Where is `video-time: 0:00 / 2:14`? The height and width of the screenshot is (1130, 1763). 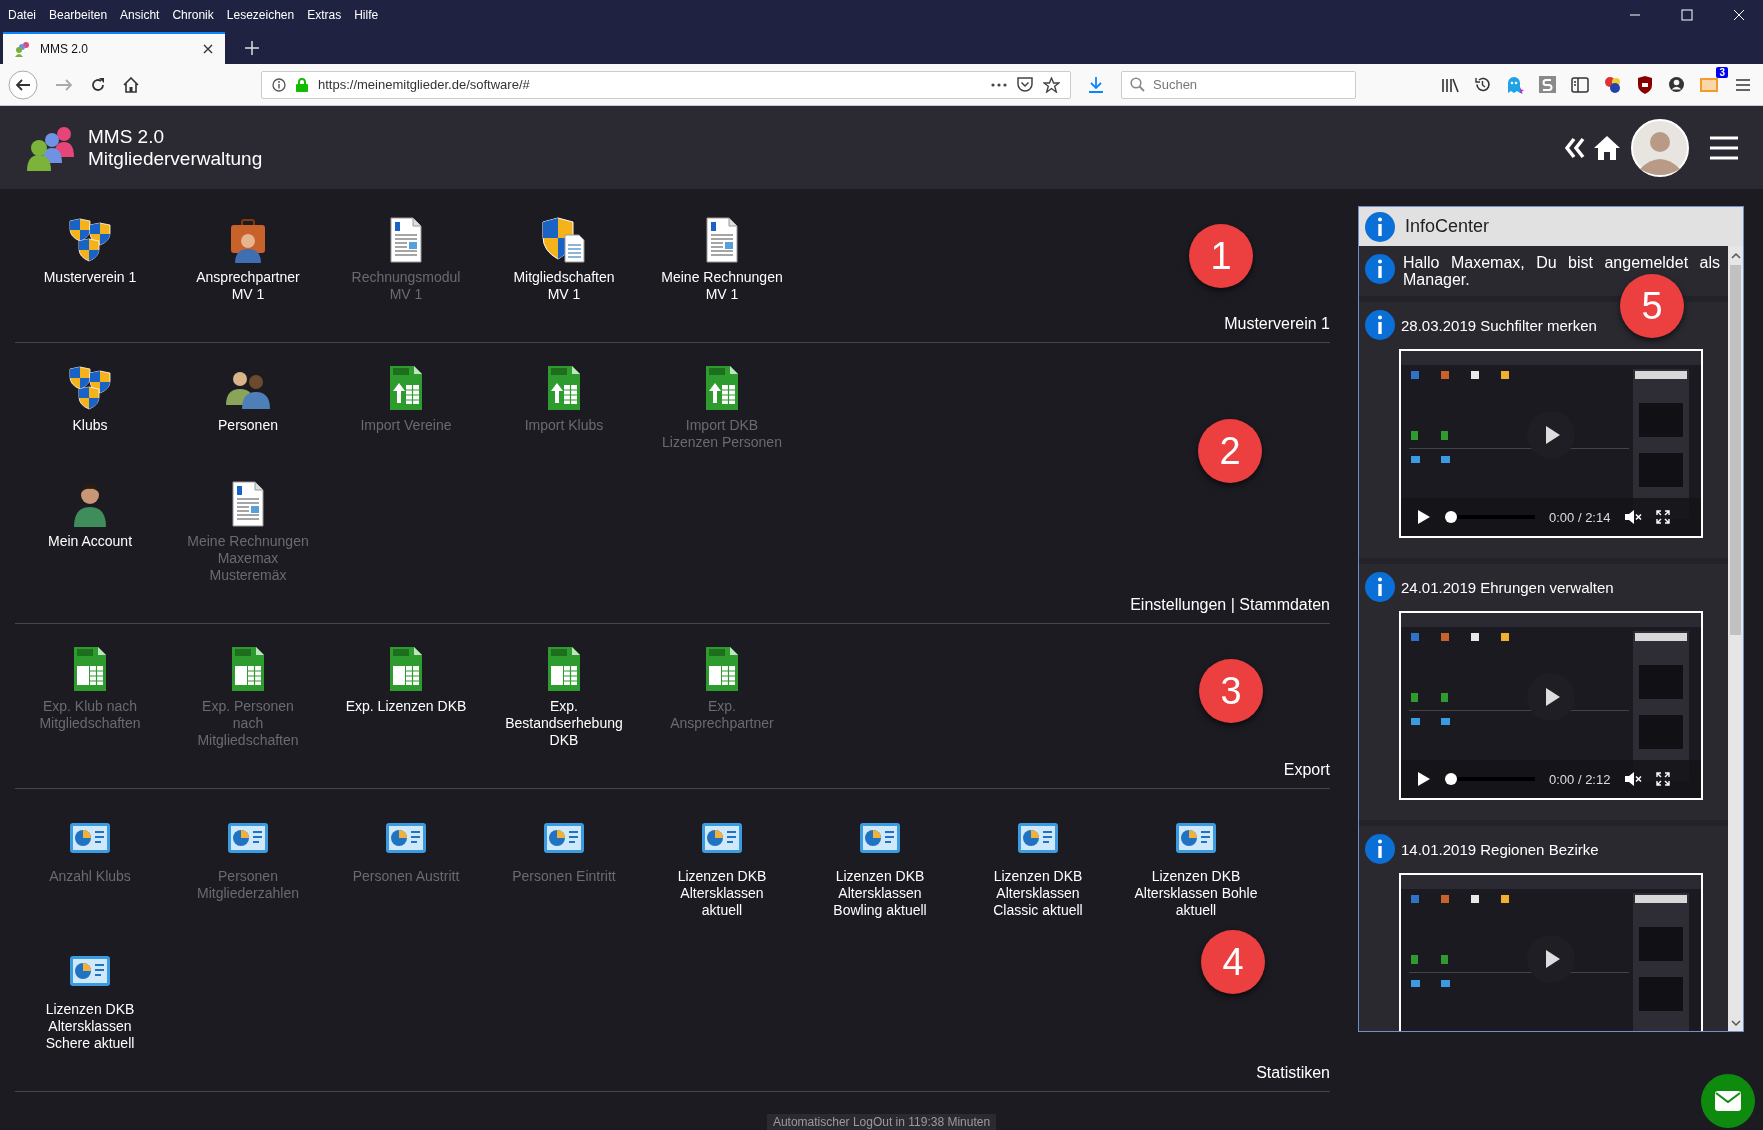
video-time: 0:00 / 2:14 is located at coordinates (1580, 517).